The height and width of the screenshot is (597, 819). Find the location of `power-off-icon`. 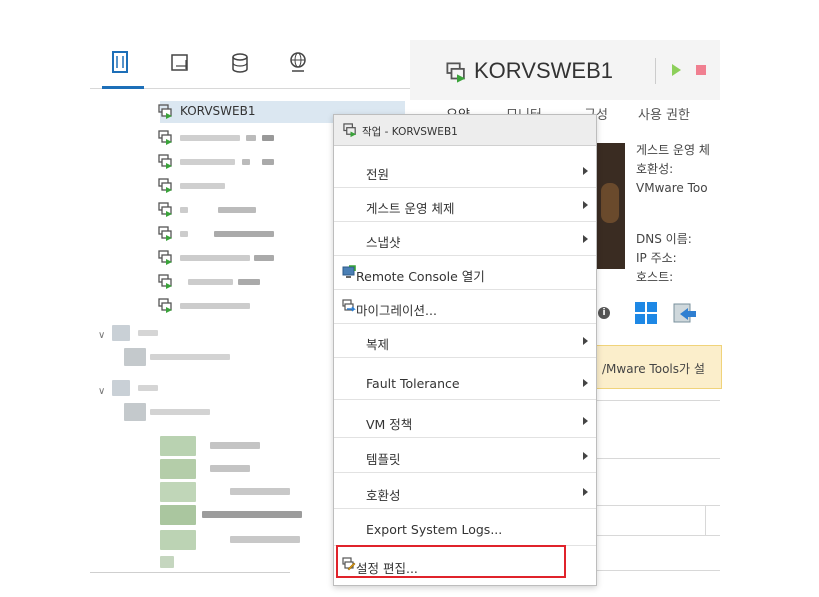

power-off-icon is located at coordinates (701, 70).